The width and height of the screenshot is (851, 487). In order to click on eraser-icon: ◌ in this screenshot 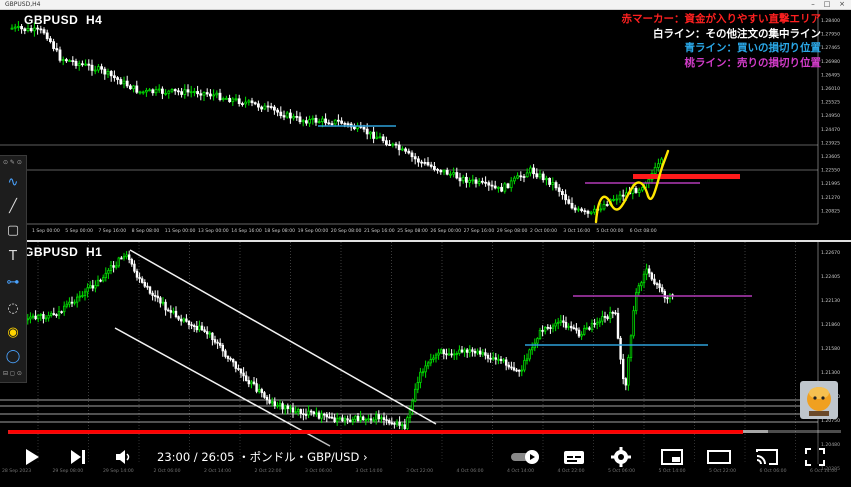, I will do `click(13, 309)`.